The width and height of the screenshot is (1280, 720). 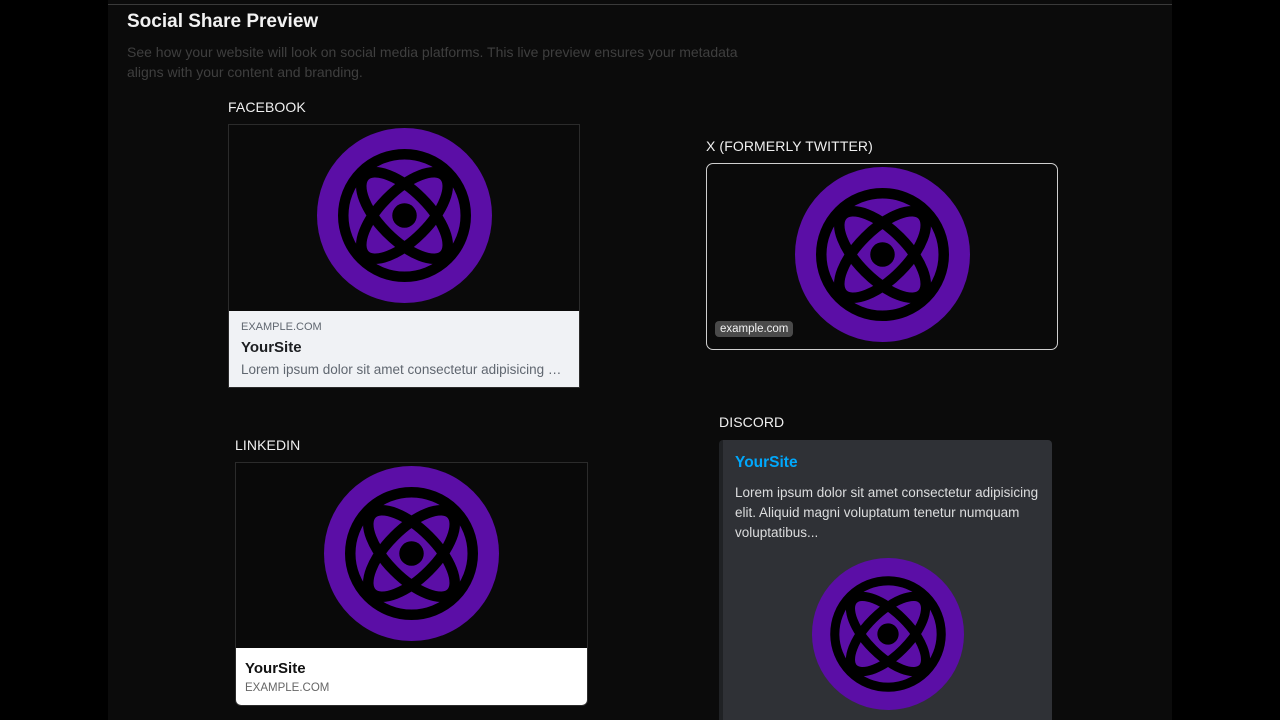 I want to click on facebook-label: FACEBOOK, so click(x=267, y=107).